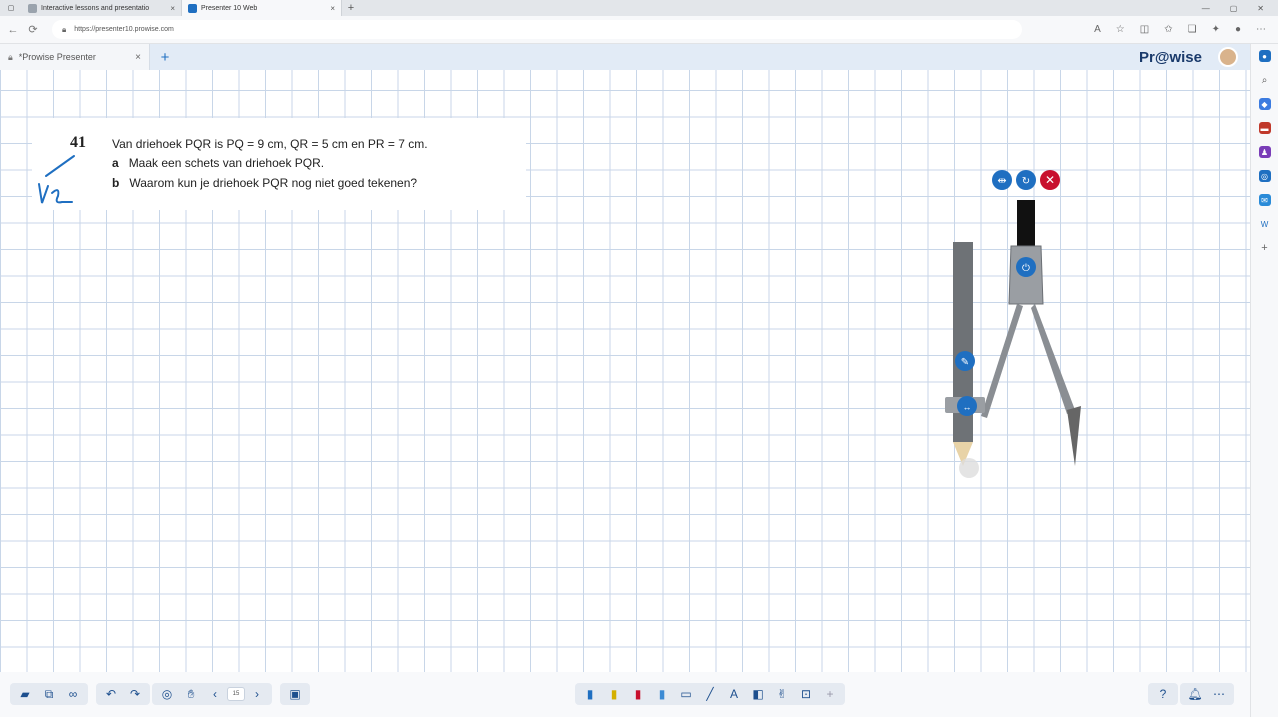 This screenshot has width=1278, height=717. What do you see at coordinates (734, 694) in the screenshot?
I see `text-tool-icon: A` at bounding box center [734, 694].